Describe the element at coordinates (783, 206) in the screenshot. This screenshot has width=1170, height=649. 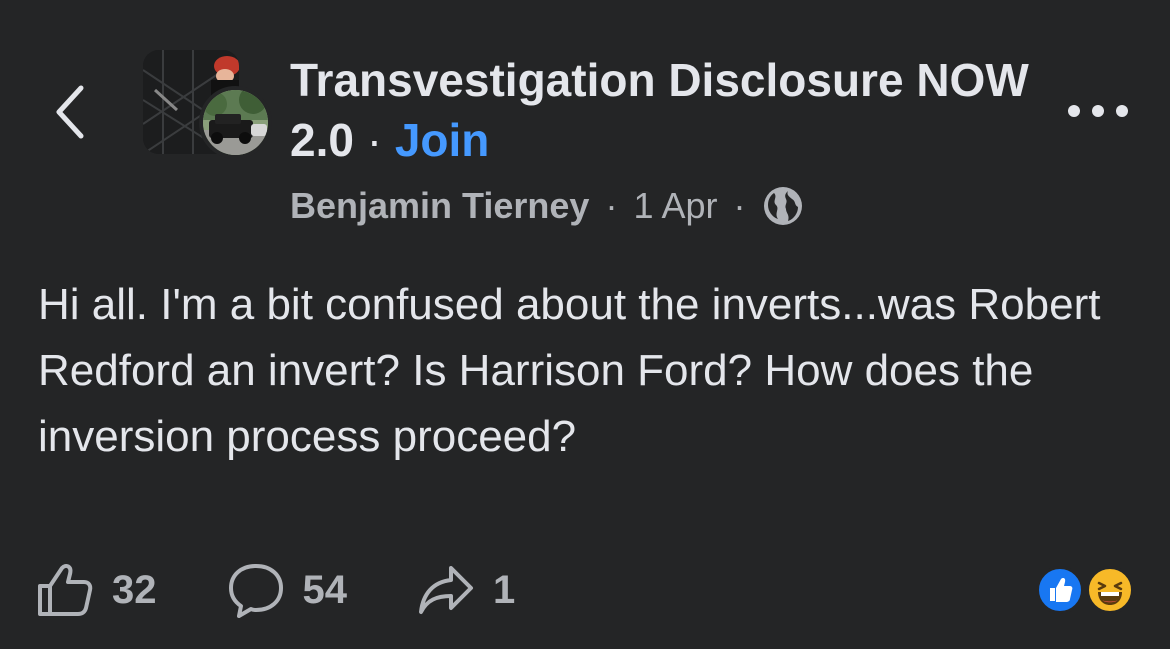
I see `globe-icon` at that location.